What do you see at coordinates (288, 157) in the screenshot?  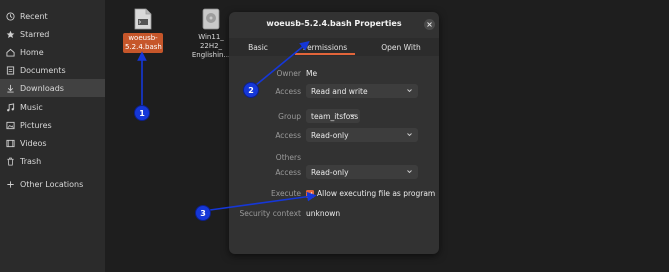 I see `others-label: Others` at bounding box center [288, 157].